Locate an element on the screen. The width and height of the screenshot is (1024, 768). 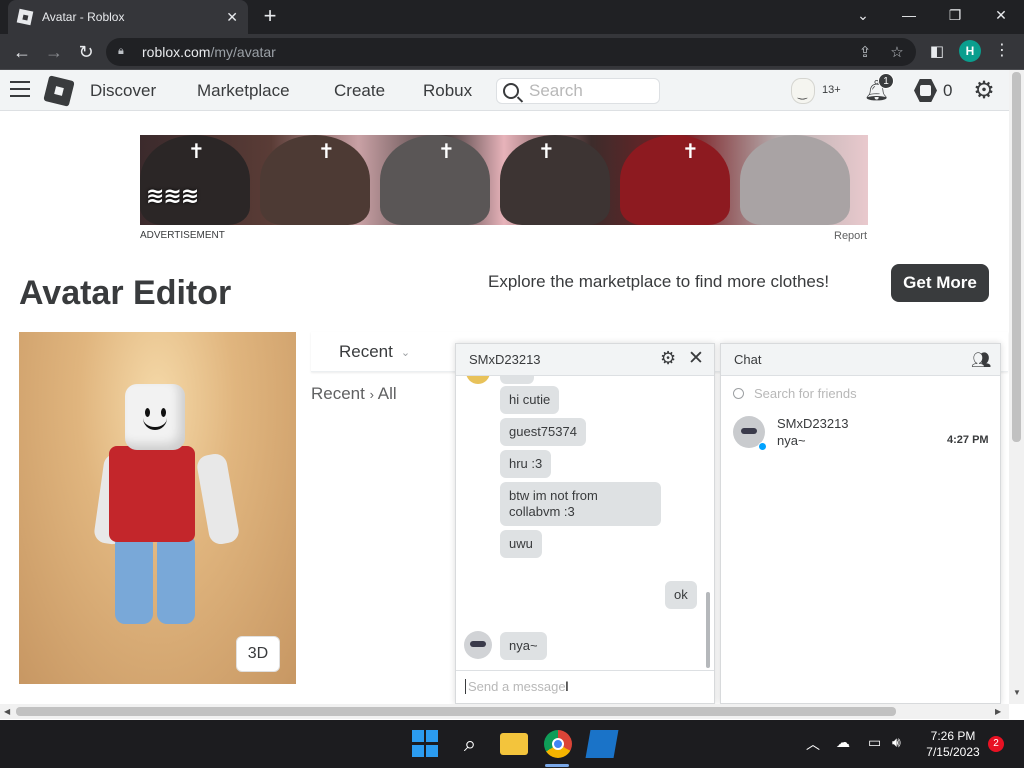
back-icon: ← is located at coordinates (22, 52).